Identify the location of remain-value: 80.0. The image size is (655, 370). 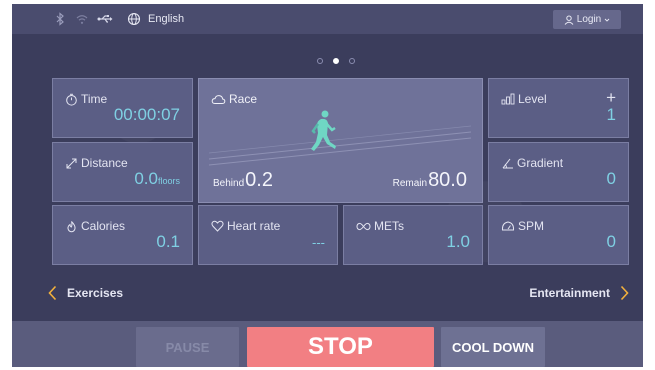
(447, 180).